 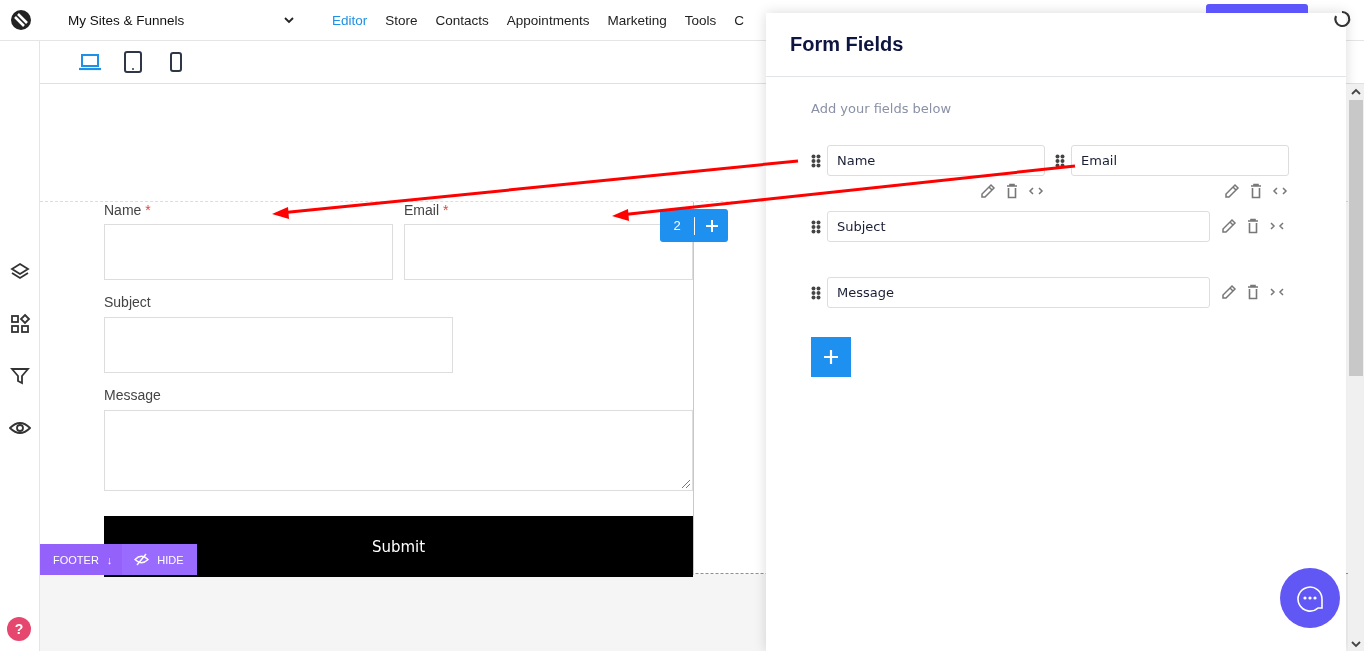 I want to click on refresh-icon, so click(x=1342, y=19).